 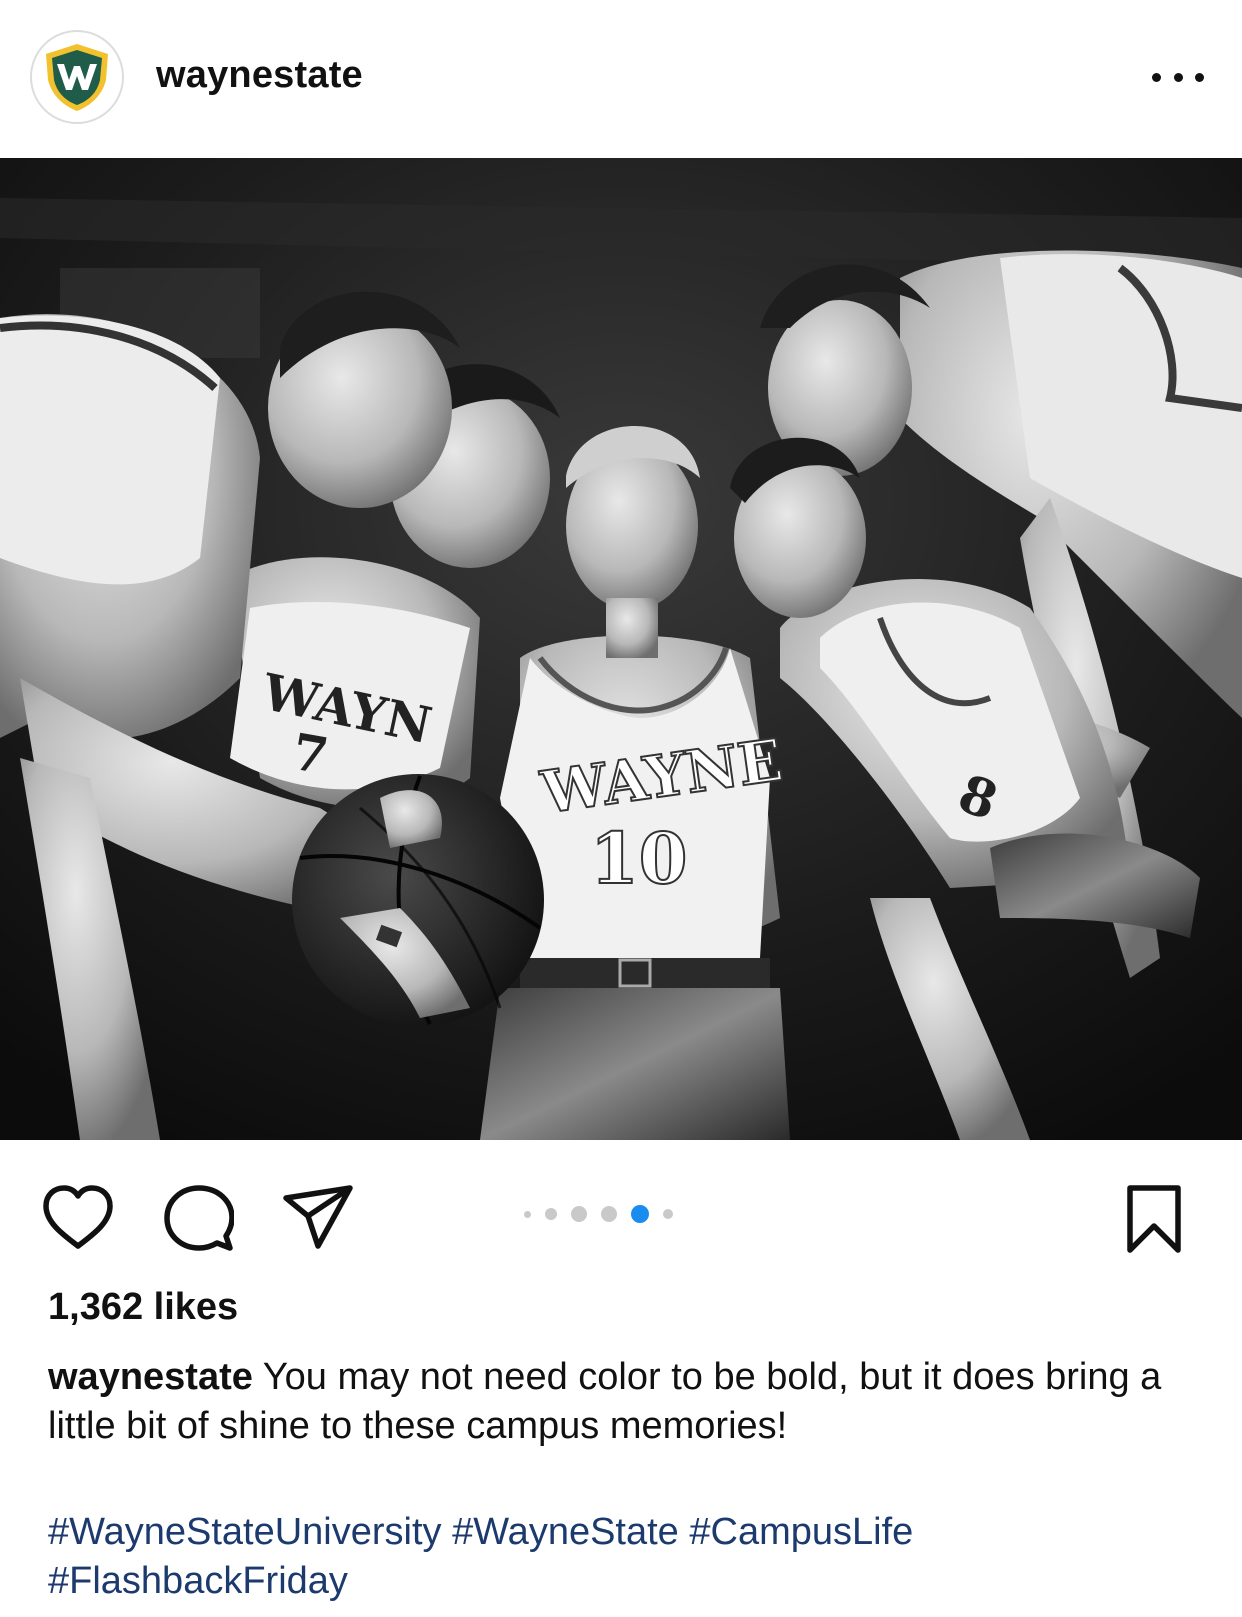 I want to click on bookmark-icon, so click(x=1154, y=1219).